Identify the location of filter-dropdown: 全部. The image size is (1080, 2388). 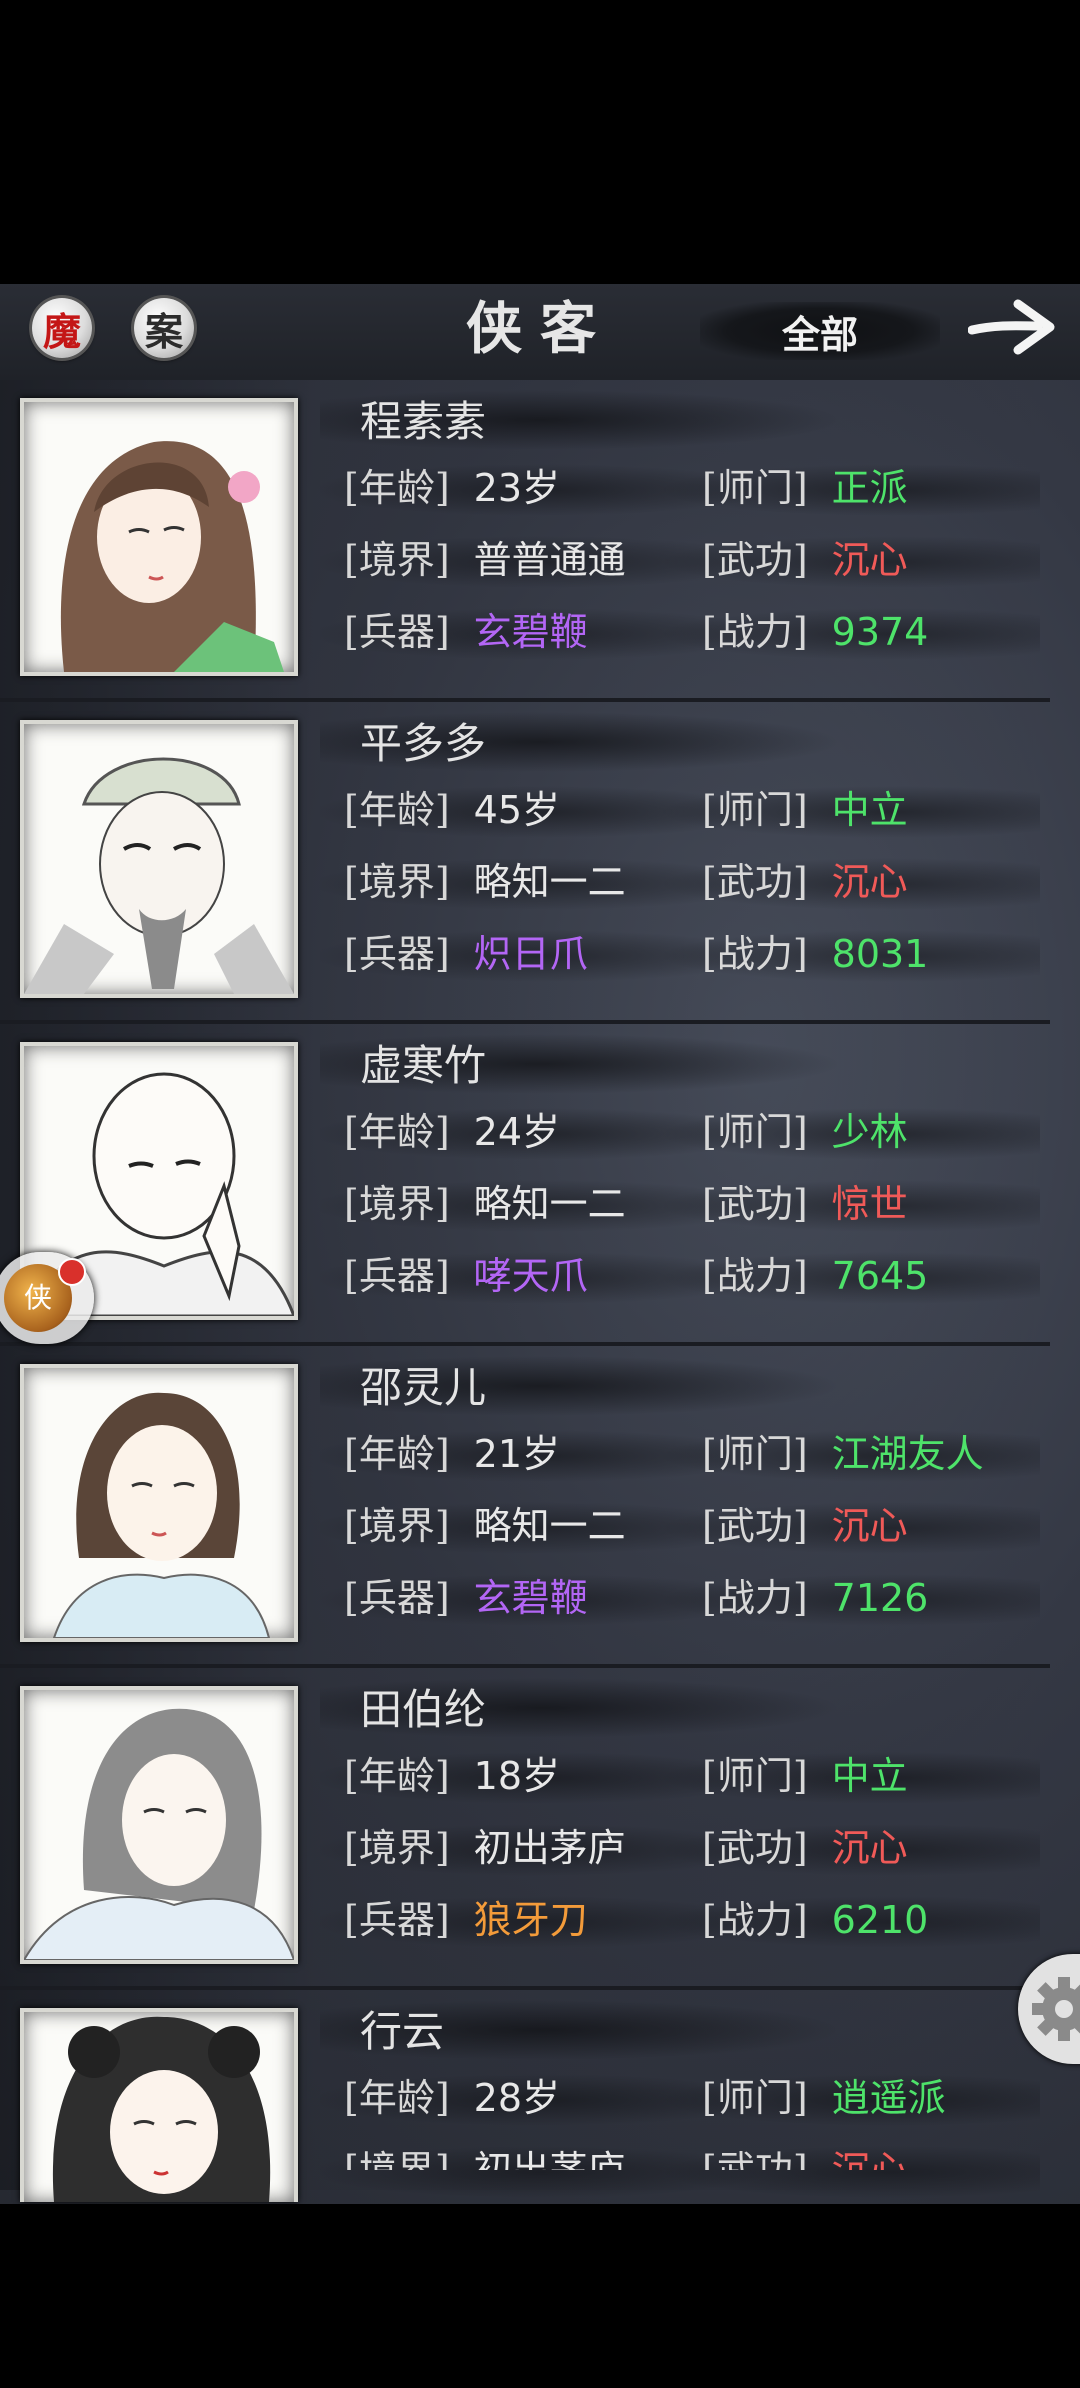
(820, 331).